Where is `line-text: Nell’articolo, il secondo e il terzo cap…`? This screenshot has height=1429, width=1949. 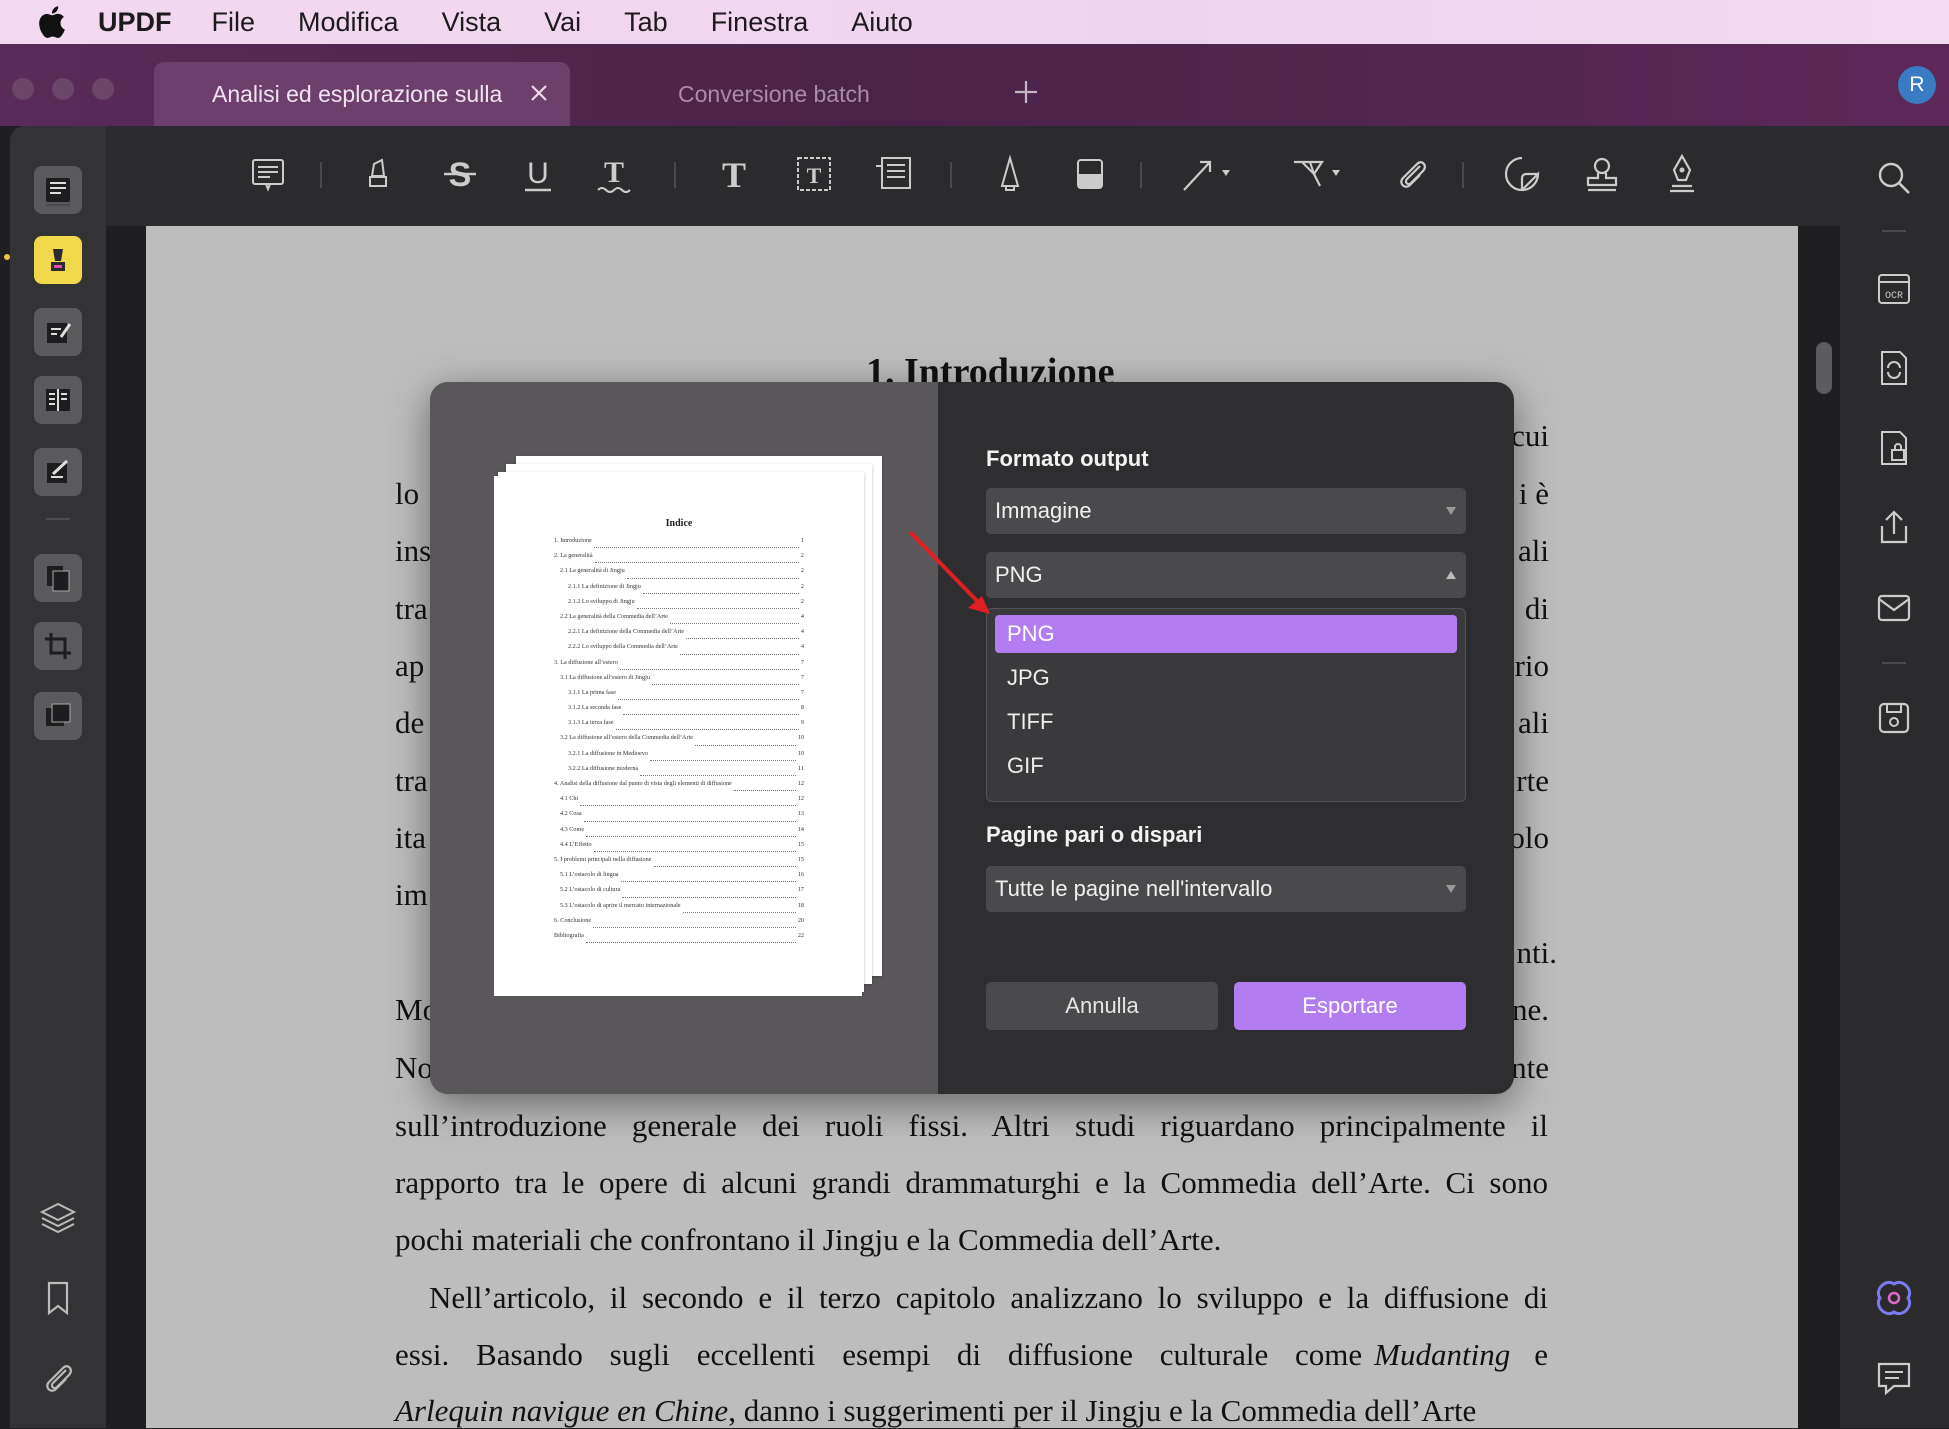
line-text: Nell’articolo, il secondo e il terzo cap… is located at coordinates (988, 1297).